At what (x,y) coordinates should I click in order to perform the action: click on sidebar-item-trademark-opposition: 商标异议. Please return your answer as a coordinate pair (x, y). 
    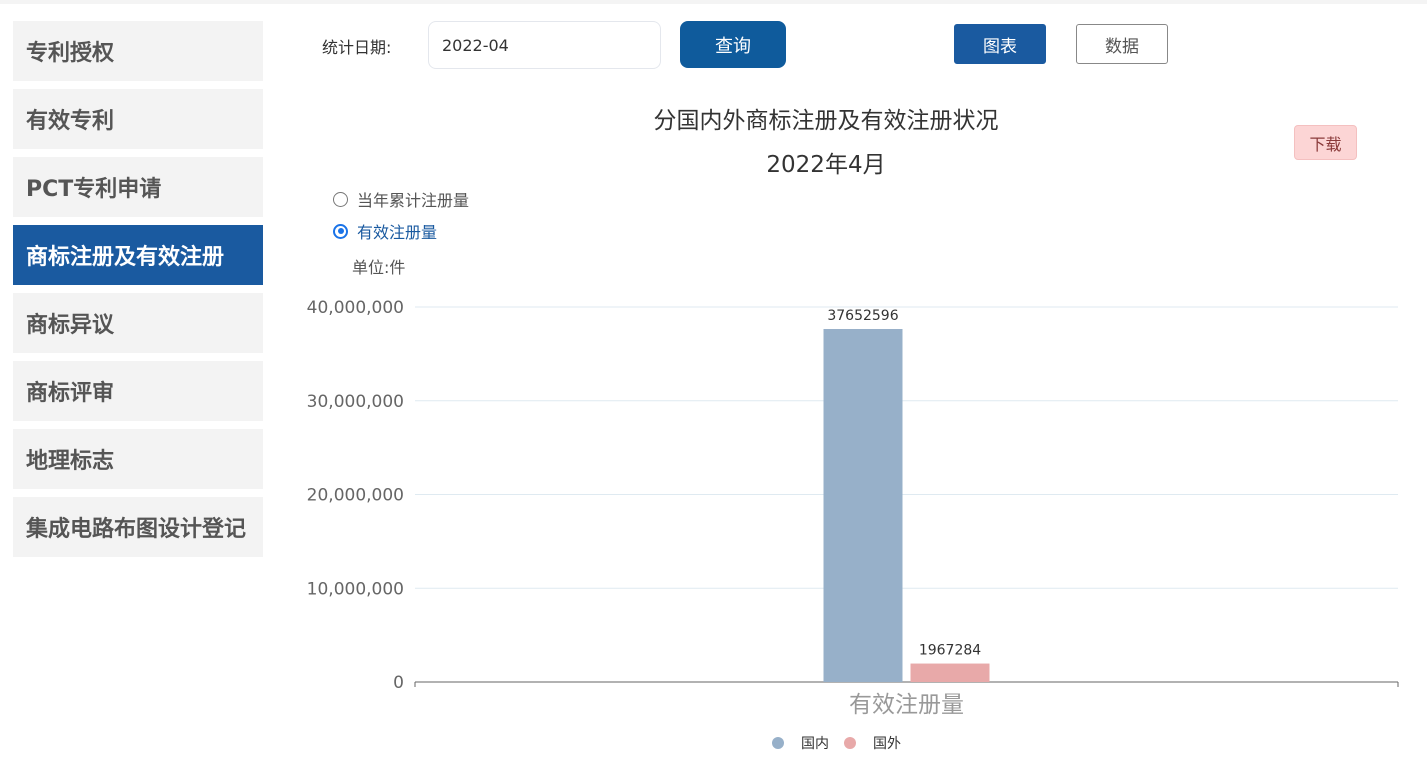
    Looking at the image, I should click on (138, 323).